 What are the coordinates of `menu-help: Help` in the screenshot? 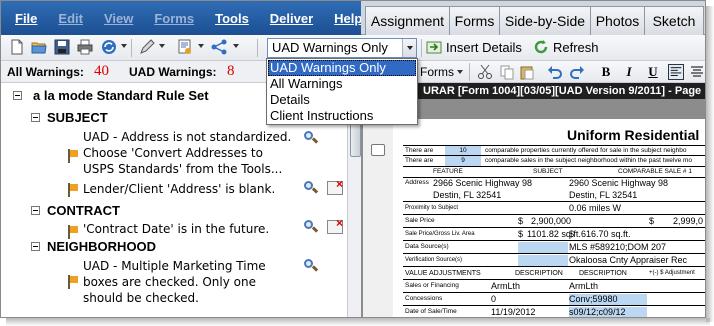 It's located at (348, 18).